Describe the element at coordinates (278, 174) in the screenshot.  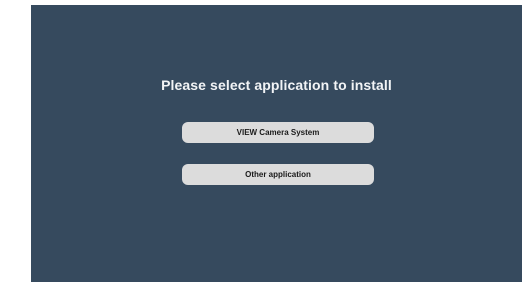
I see `other-application-button: Other application` at that location.